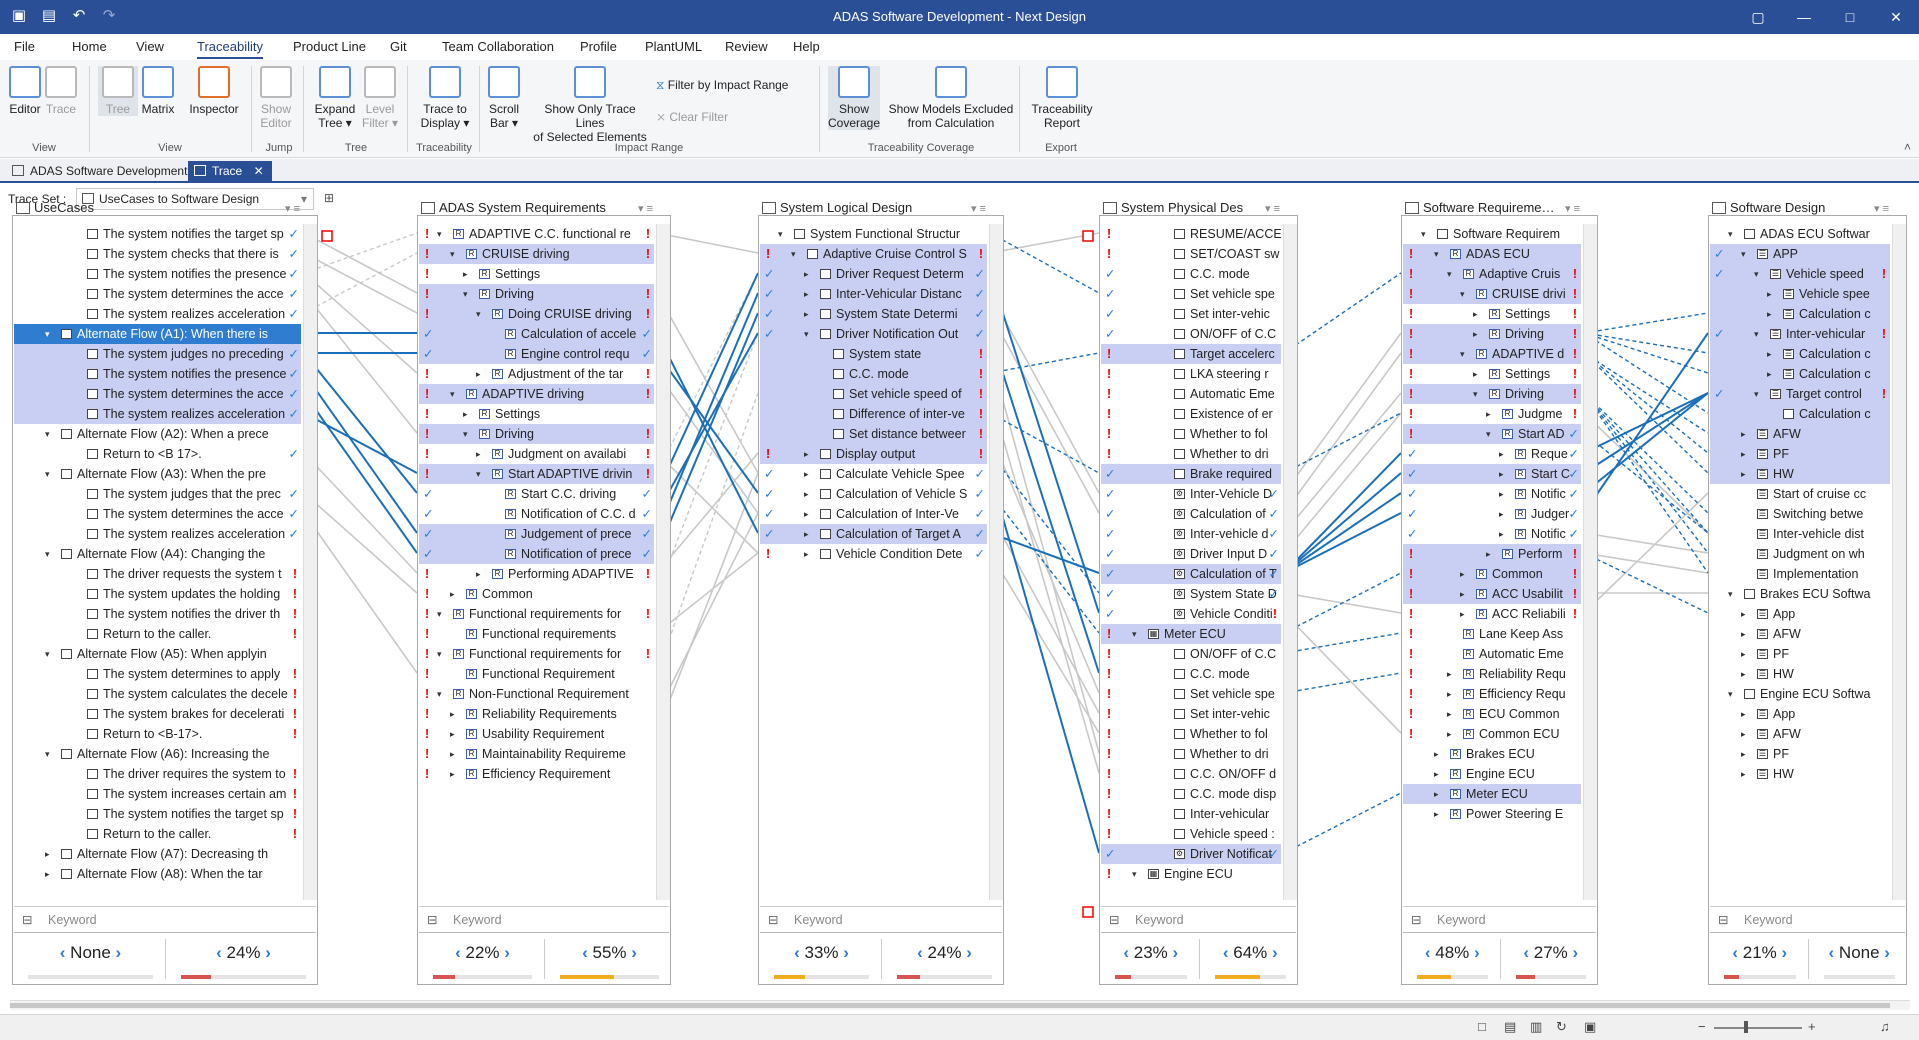 The height and width of the screenshot is (1040, 1919). Describe the element at coordinates (873, 394) in the screenshot. I see `tree-row: Set vehicle speed of!` at that location.